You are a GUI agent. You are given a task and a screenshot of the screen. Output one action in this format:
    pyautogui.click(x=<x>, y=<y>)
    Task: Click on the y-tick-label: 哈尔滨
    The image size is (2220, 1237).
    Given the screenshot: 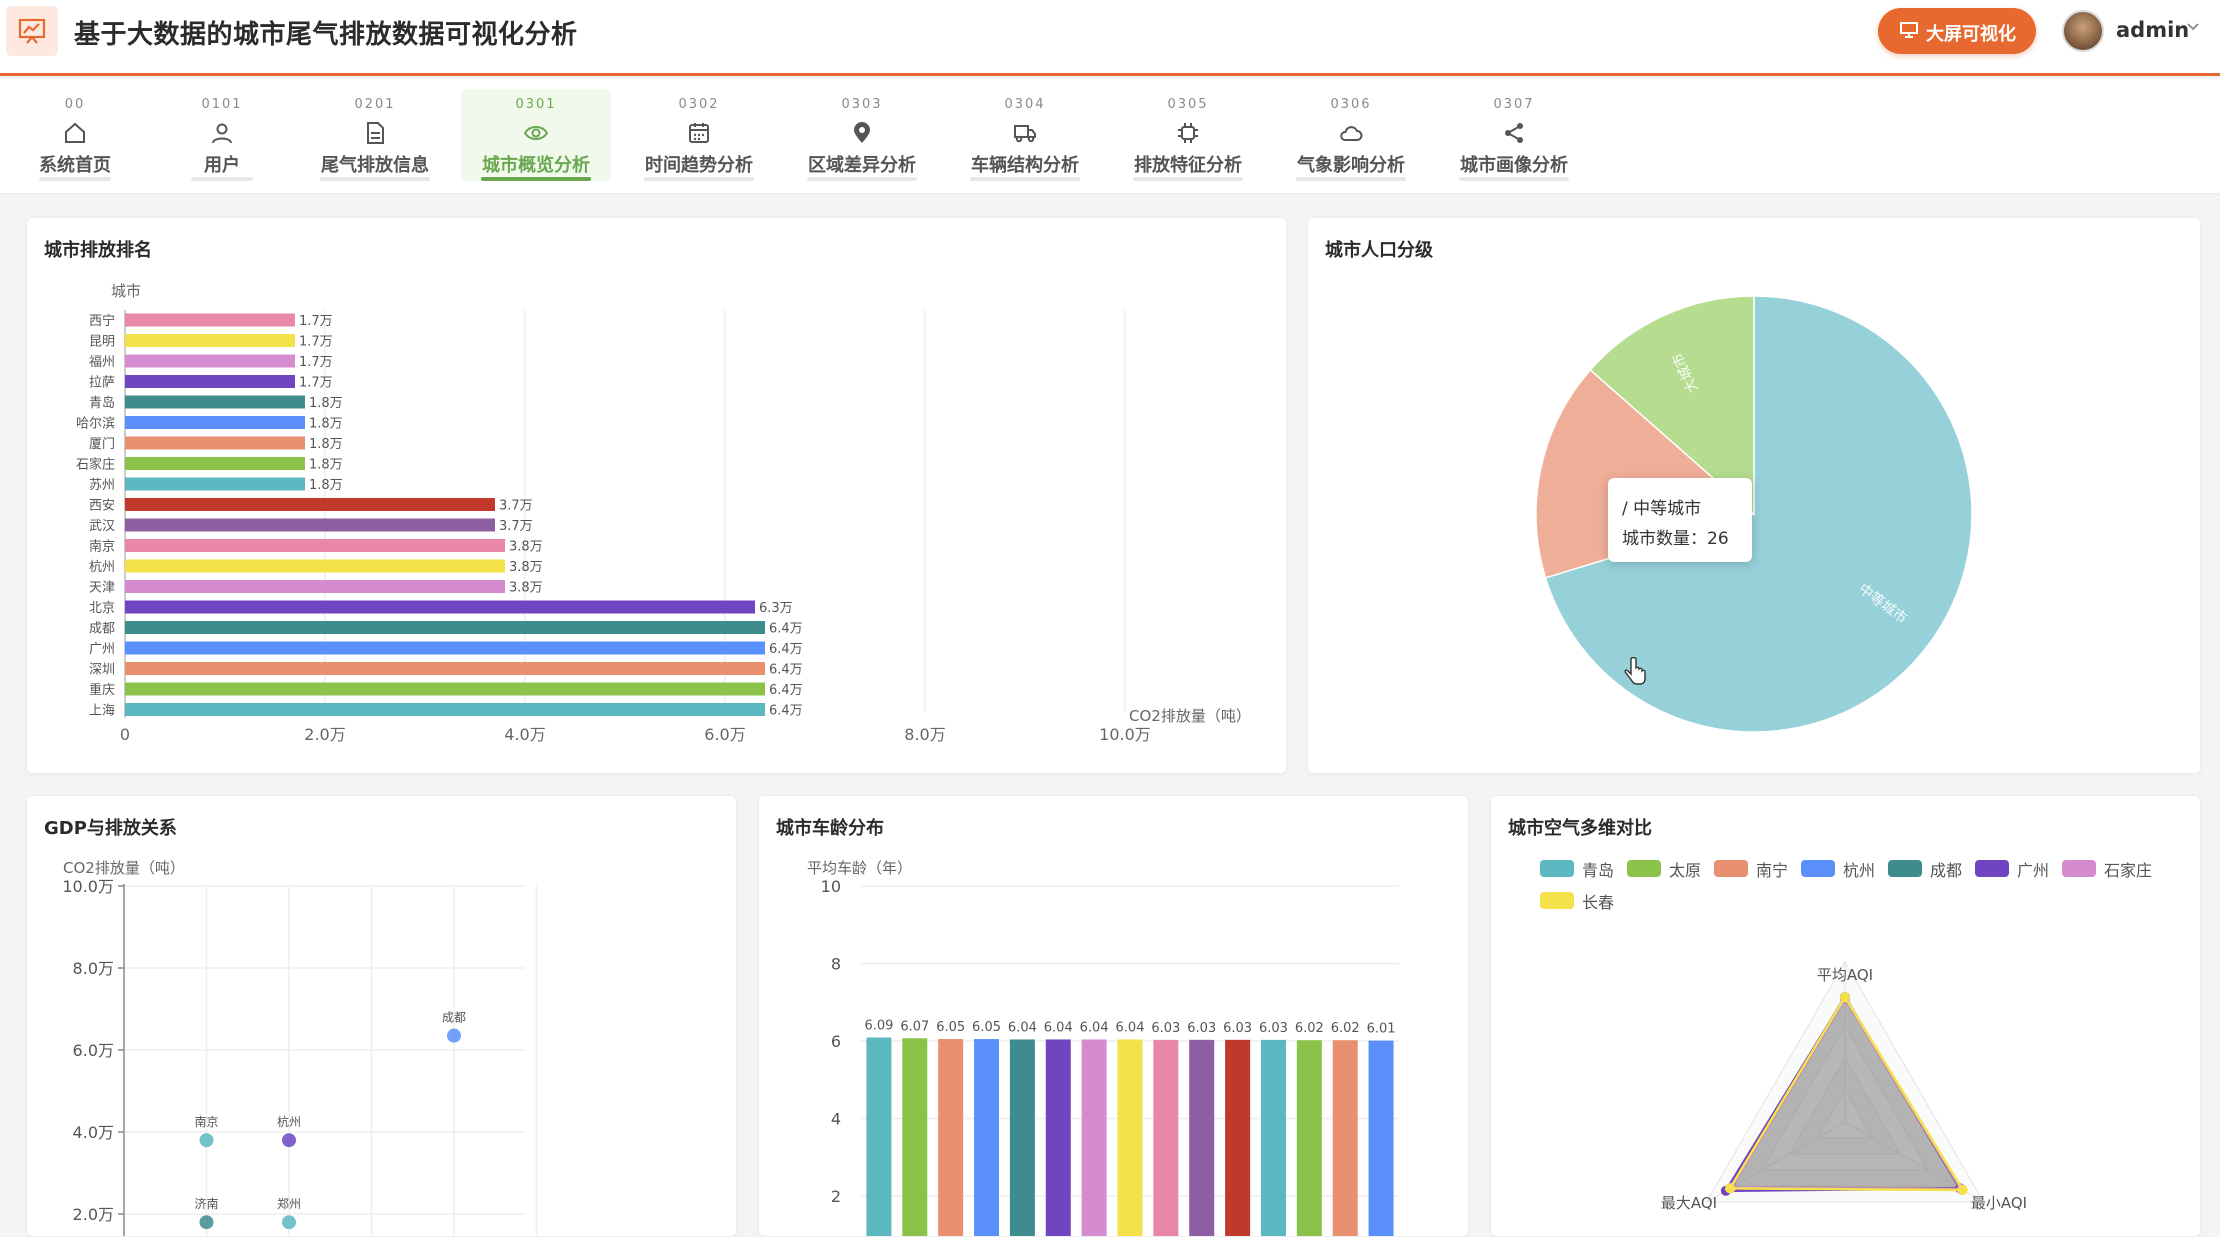 What is the action you would take?
    pyautogui.click(x=95, y=424)
    